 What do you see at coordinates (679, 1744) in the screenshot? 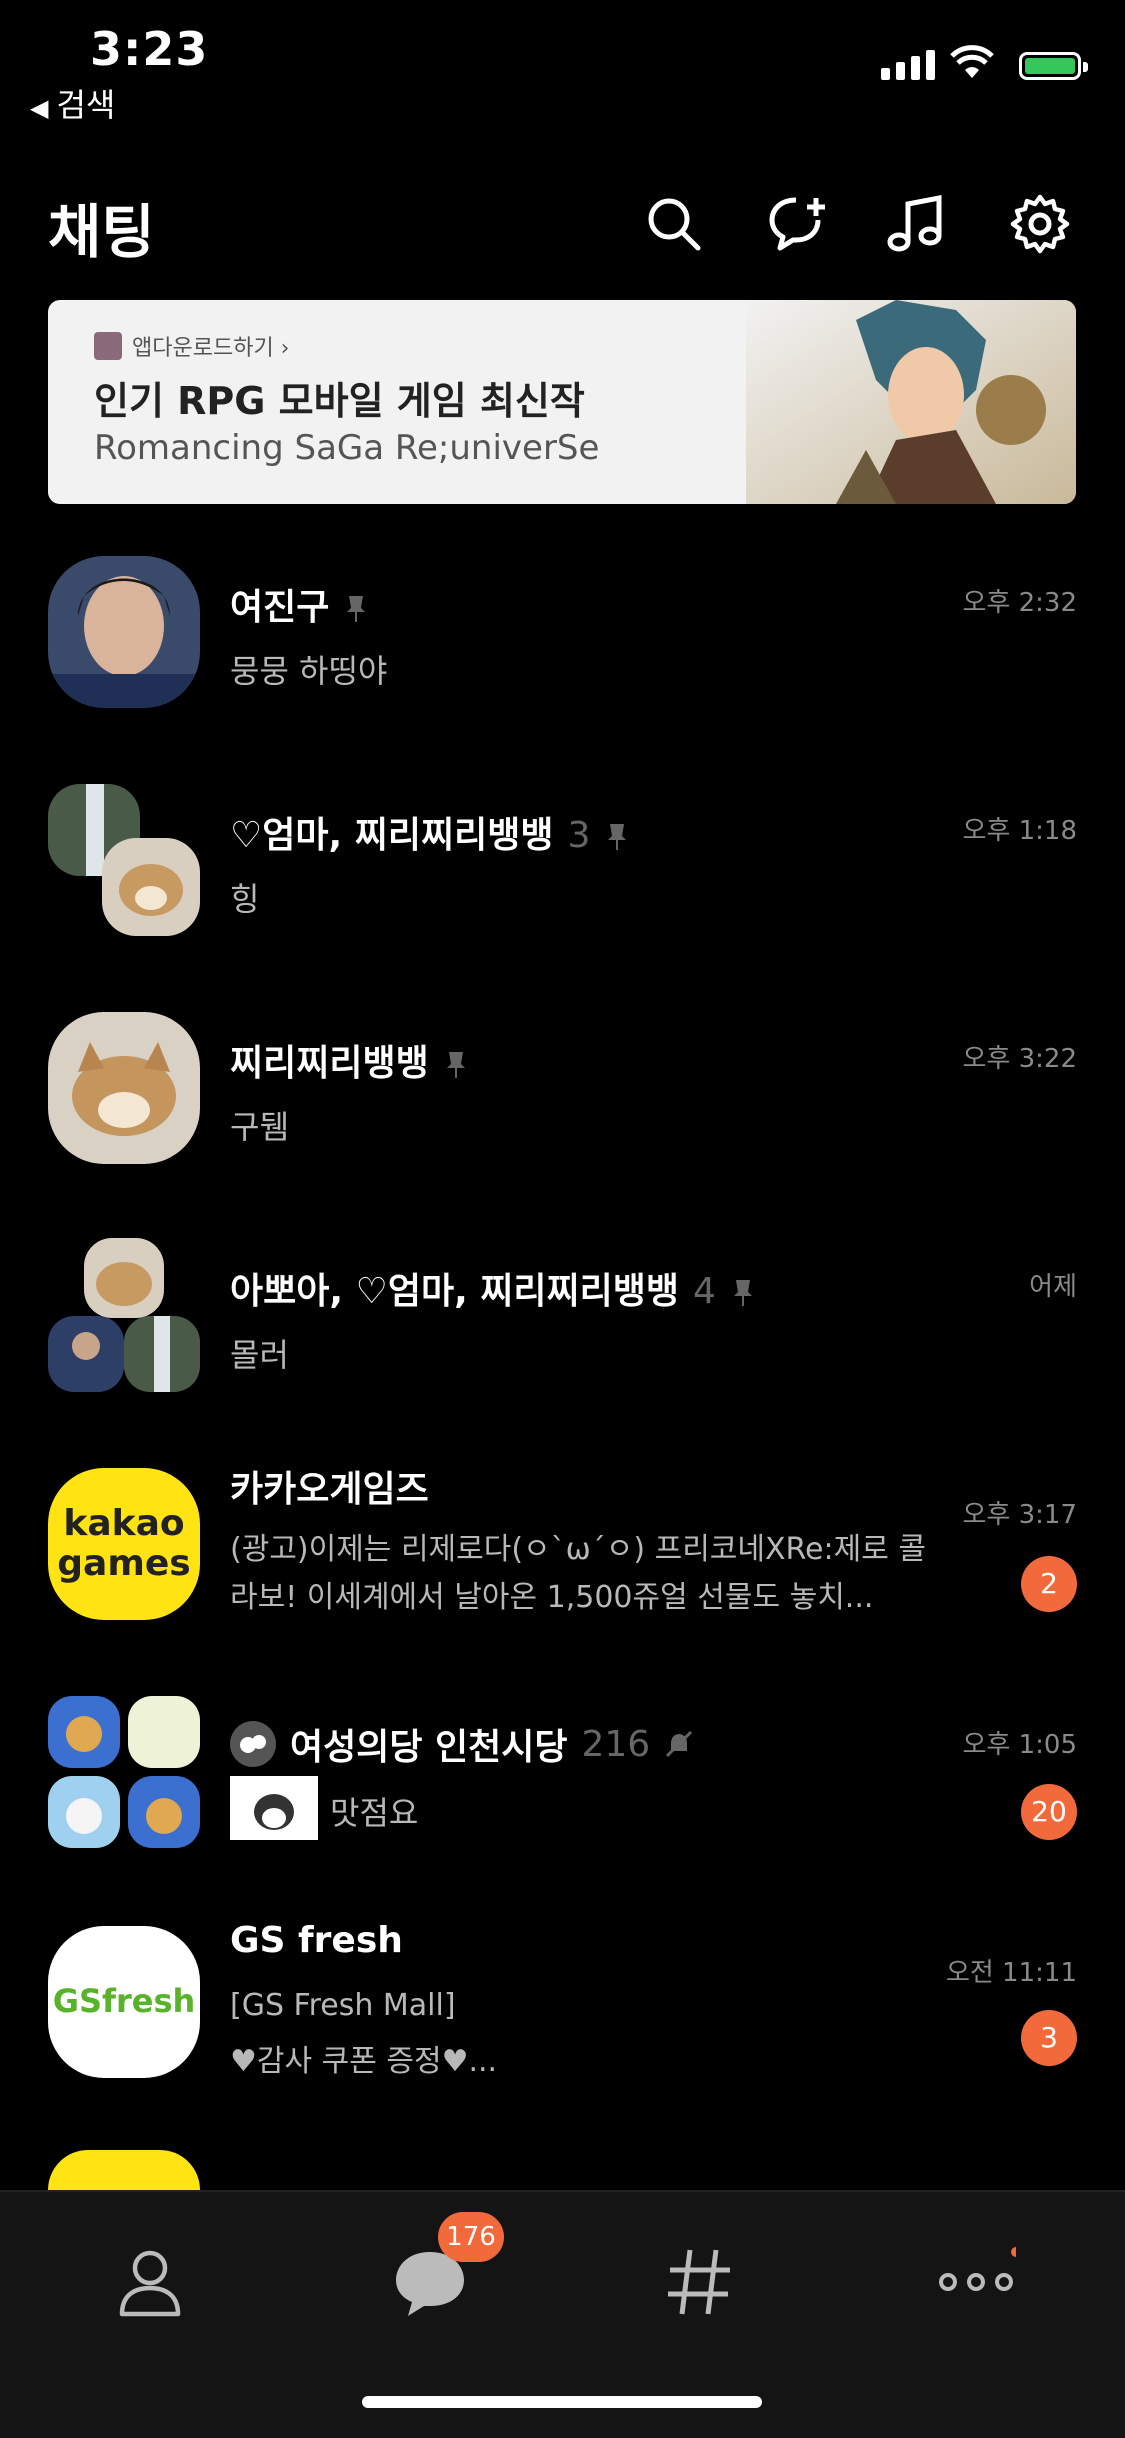
I see `mute-bell-icon` at bounding box center [679, 1744].